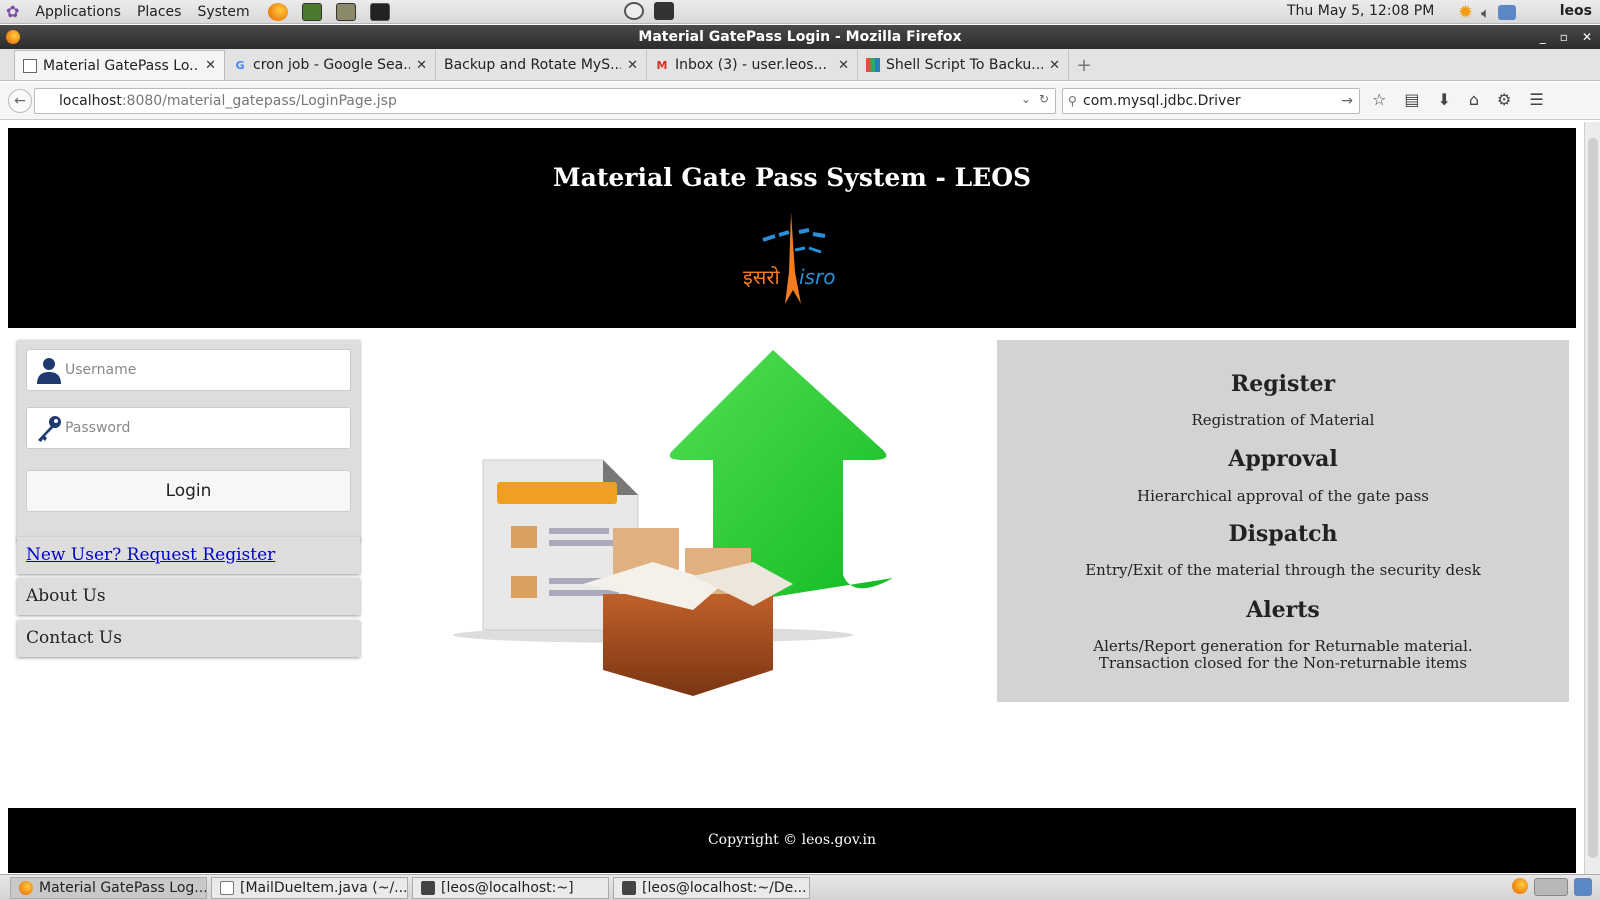  I want to click on search-go-icon: →, so click(1347, 101).